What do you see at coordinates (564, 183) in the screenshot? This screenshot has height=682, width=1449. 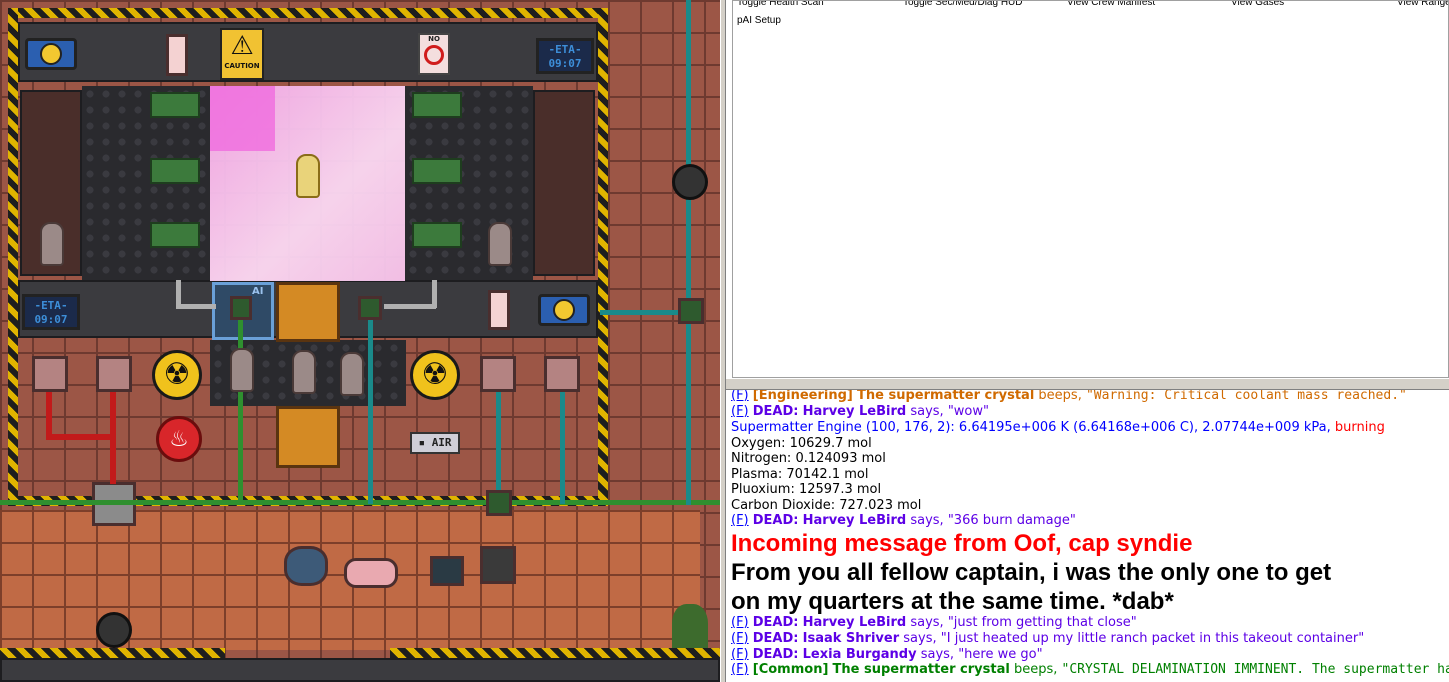 I see `right-bay` at bounding box center [564, 183].